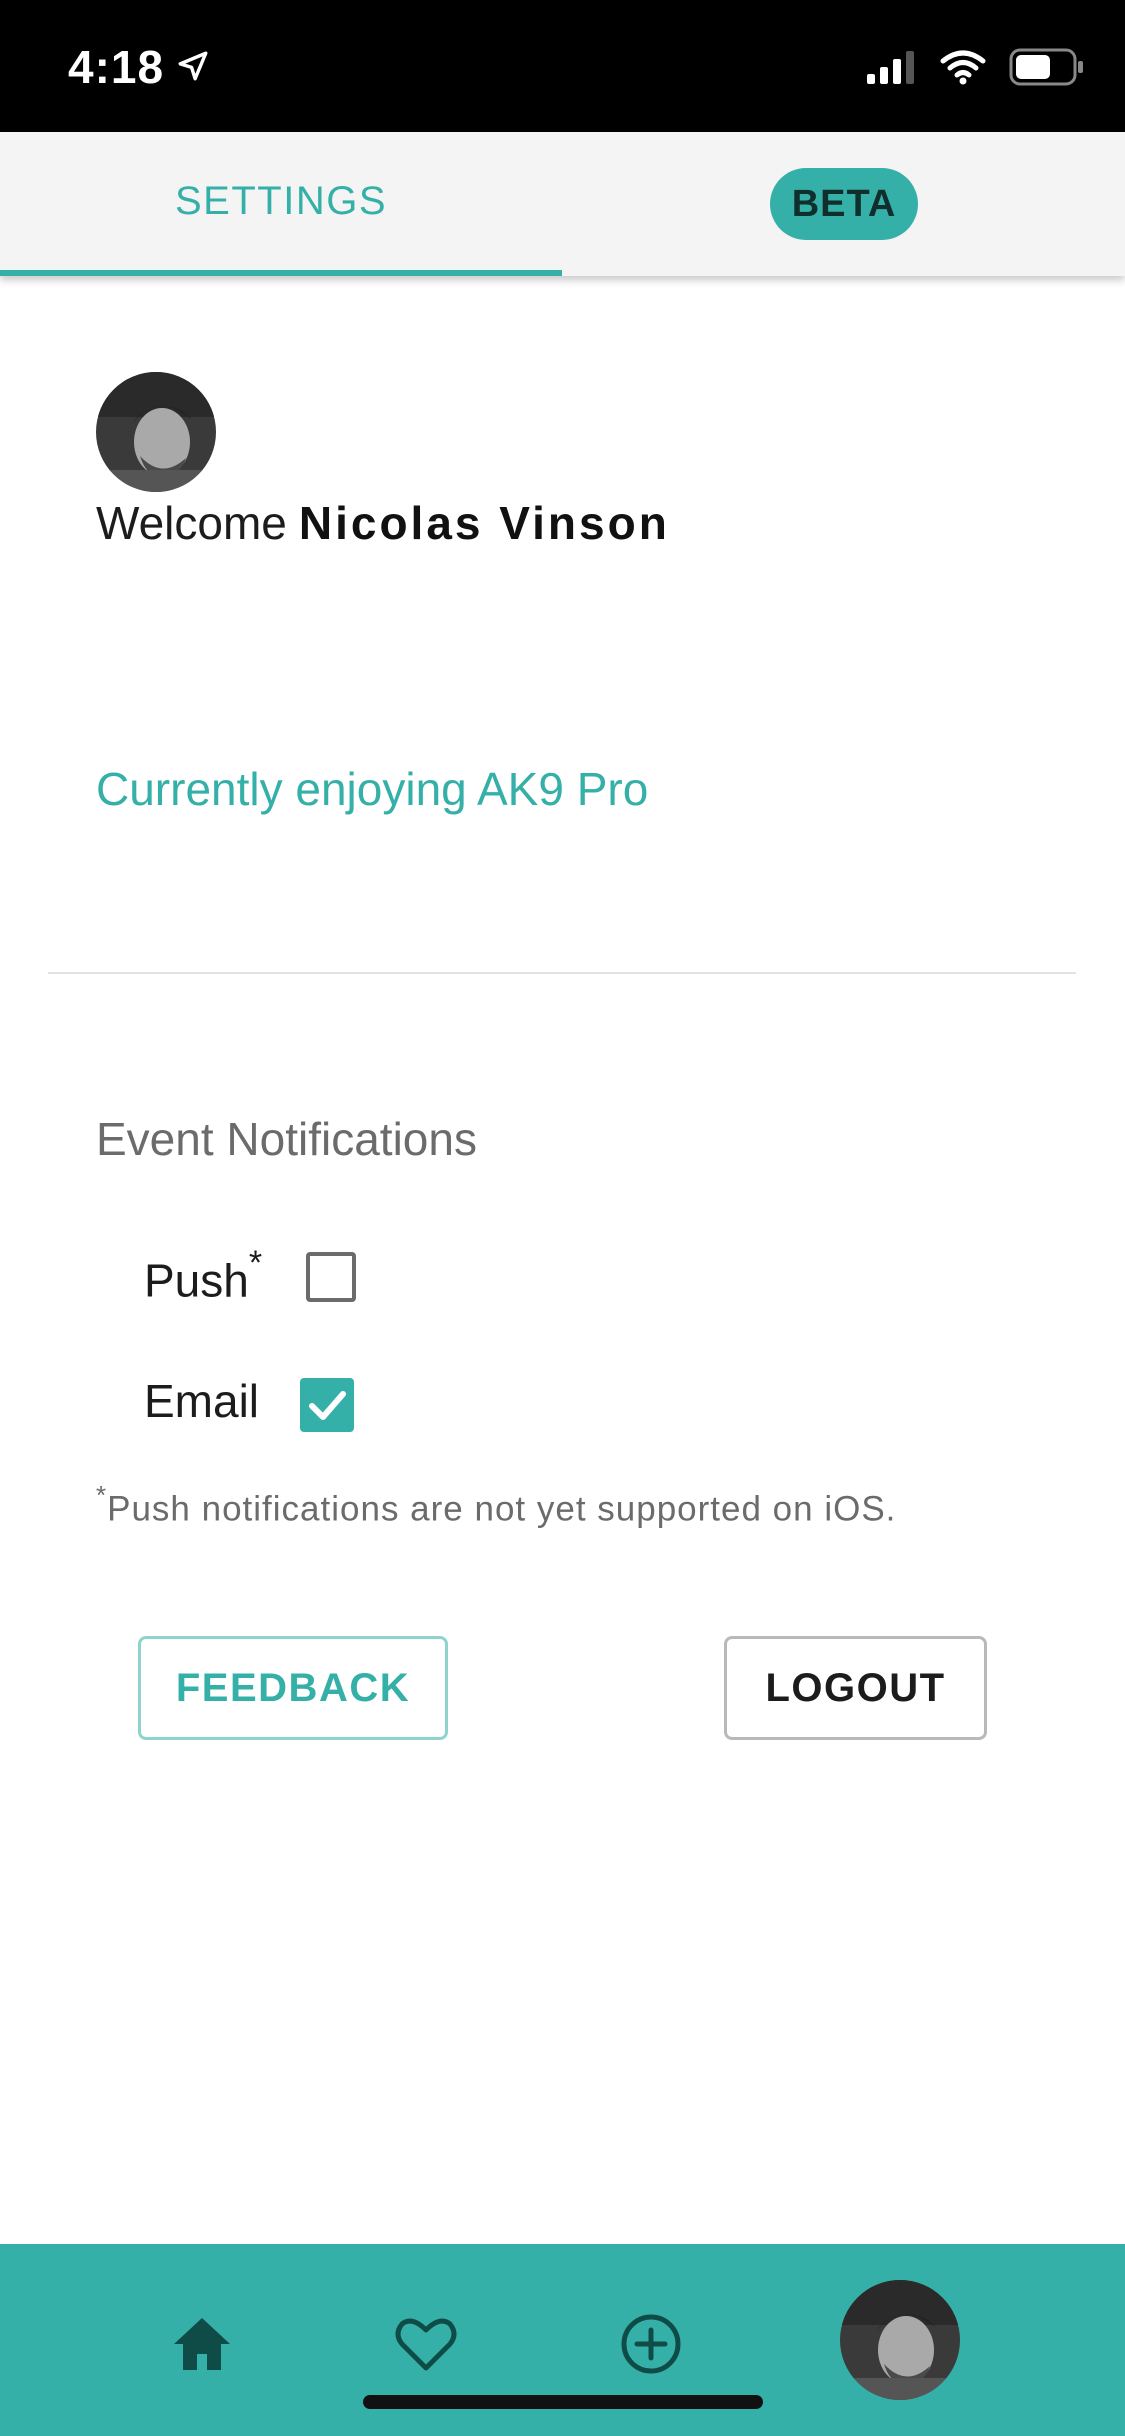 The height and width of the screenshot is (2436, 1125). Describe the element at coordinates (844, 204) in the screenshot. I see `beta-badge: BETA` at that location.